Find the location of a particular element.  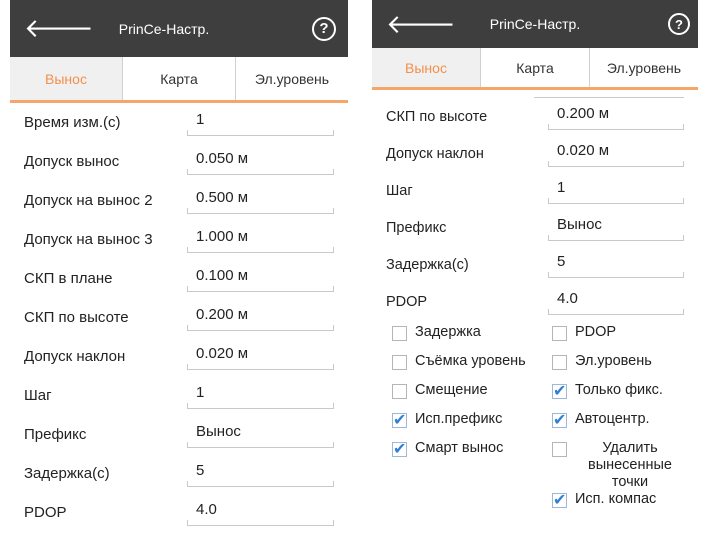

setting-value-field: 0.100 м is located at coordinates (260, 278).